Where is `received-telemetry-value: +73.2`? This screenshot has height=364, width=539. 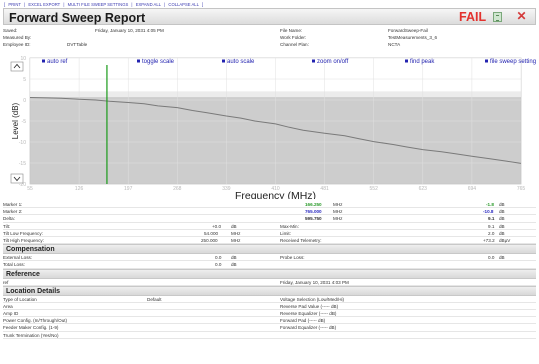
received-telemetry-value: +73.2 is located at coordinates (489, 240).